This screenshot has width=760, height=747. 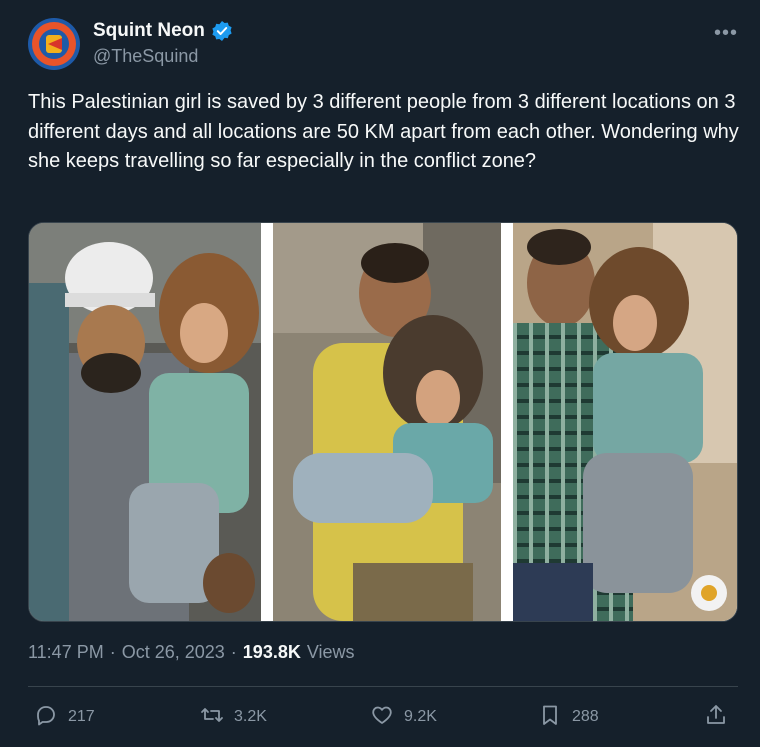 What do you see at coordinates (81, 716) in the screenshot?
I see `reply-count: 217` at bounding box center [81, 716].